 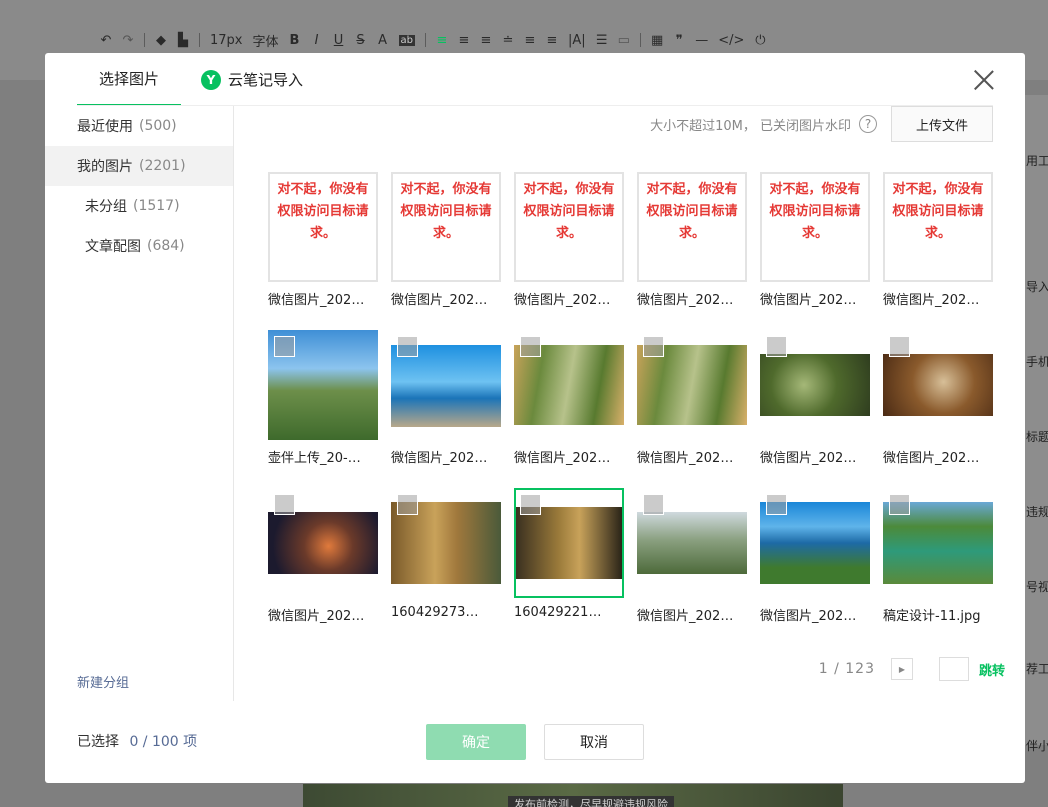 What do you see at coordinates (339, 40) in the screenshot?
I see `underline-icon: U` at bounding box center [339, 40].